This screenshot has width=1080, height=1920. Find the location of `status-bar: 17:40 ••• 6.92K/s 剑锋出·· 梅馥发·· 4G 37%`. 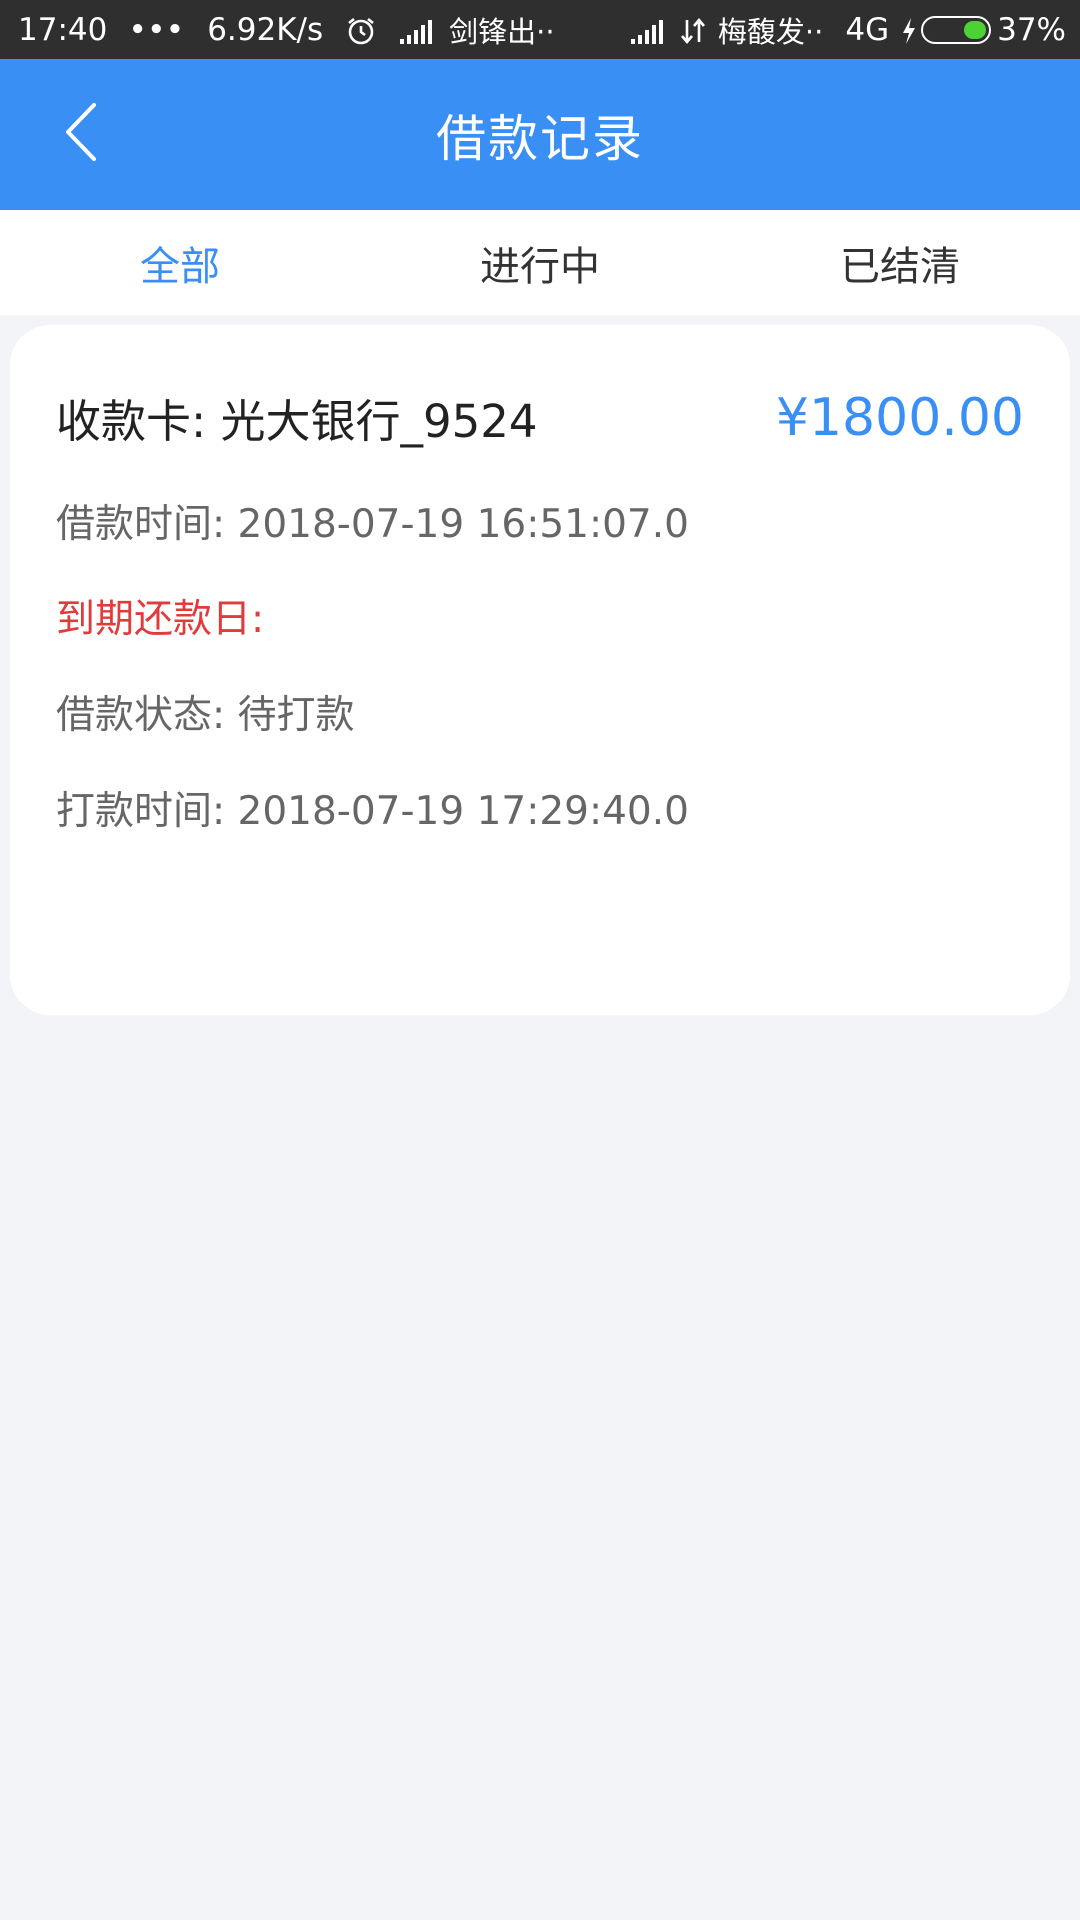

status-bar: 17:40 ••• 6.92K/s 剑锋出·· 梅馥发·· 4G 37% is located at coordinates (540, 29).